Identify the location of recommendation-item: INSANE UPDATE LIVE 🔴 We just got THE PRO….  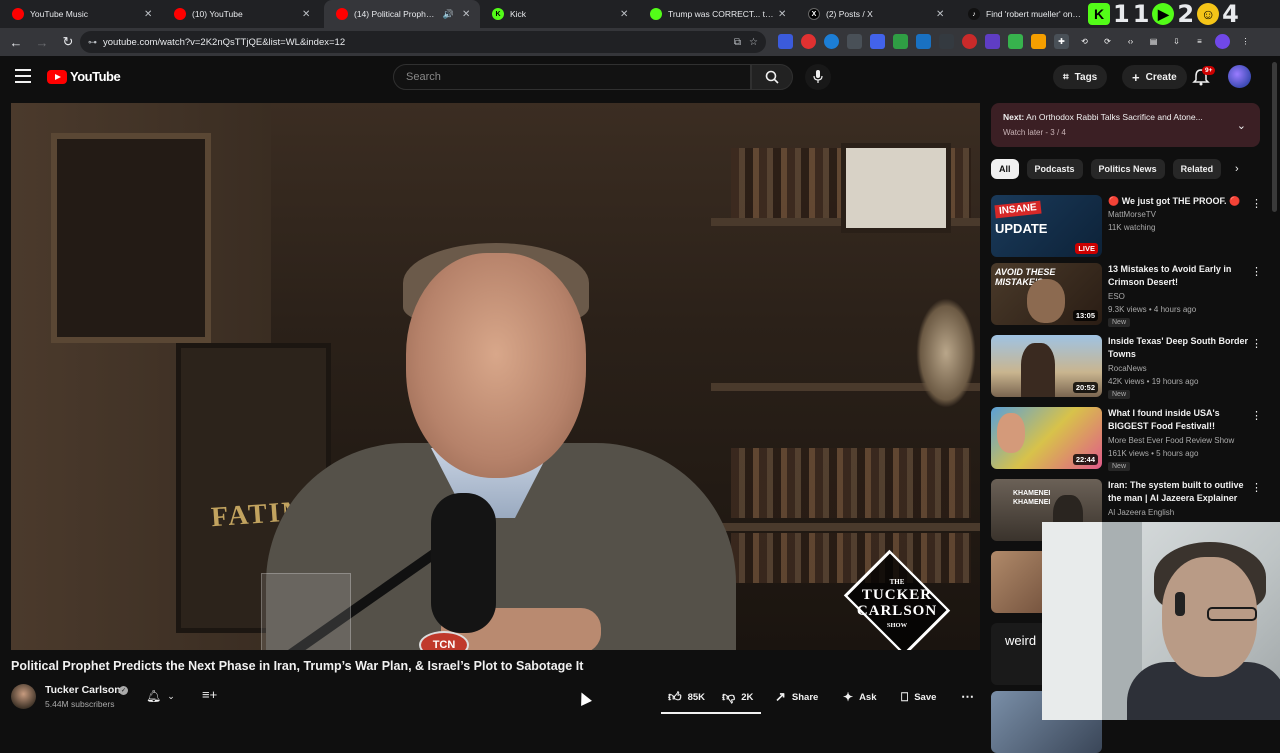
(1126, 226).